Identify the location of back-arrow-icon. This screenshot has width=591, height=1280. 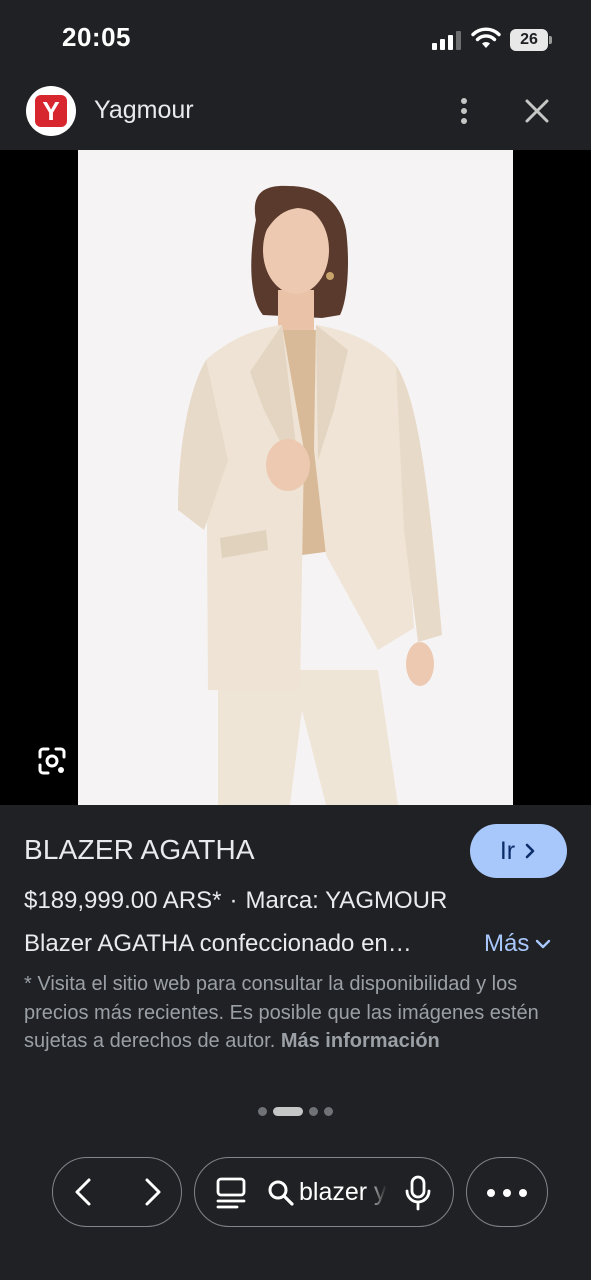
(84, 1192).